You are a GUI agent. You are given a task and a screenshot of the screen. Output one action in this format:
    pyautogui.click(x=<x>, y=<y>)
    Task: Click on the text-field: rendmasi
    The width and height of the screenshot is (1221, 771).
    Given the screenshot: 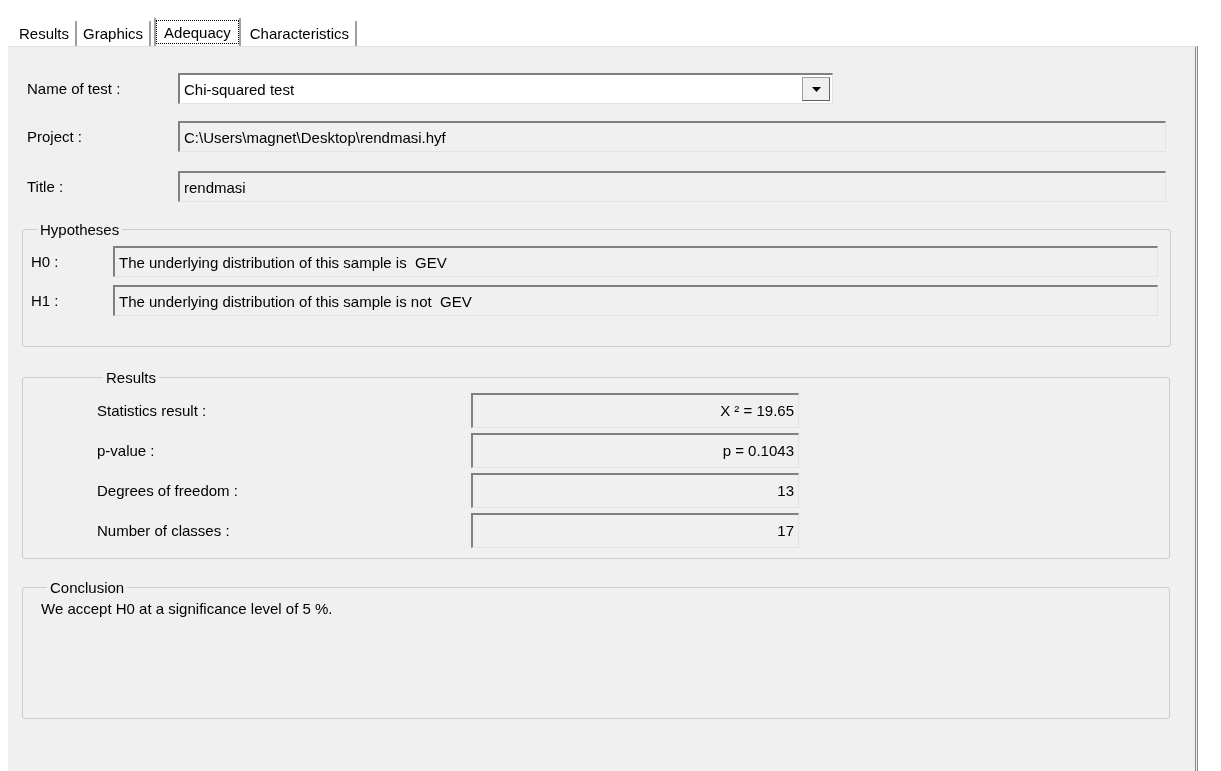 What is the action you would take?
    pyautogui.click(x=672, y=186)
    